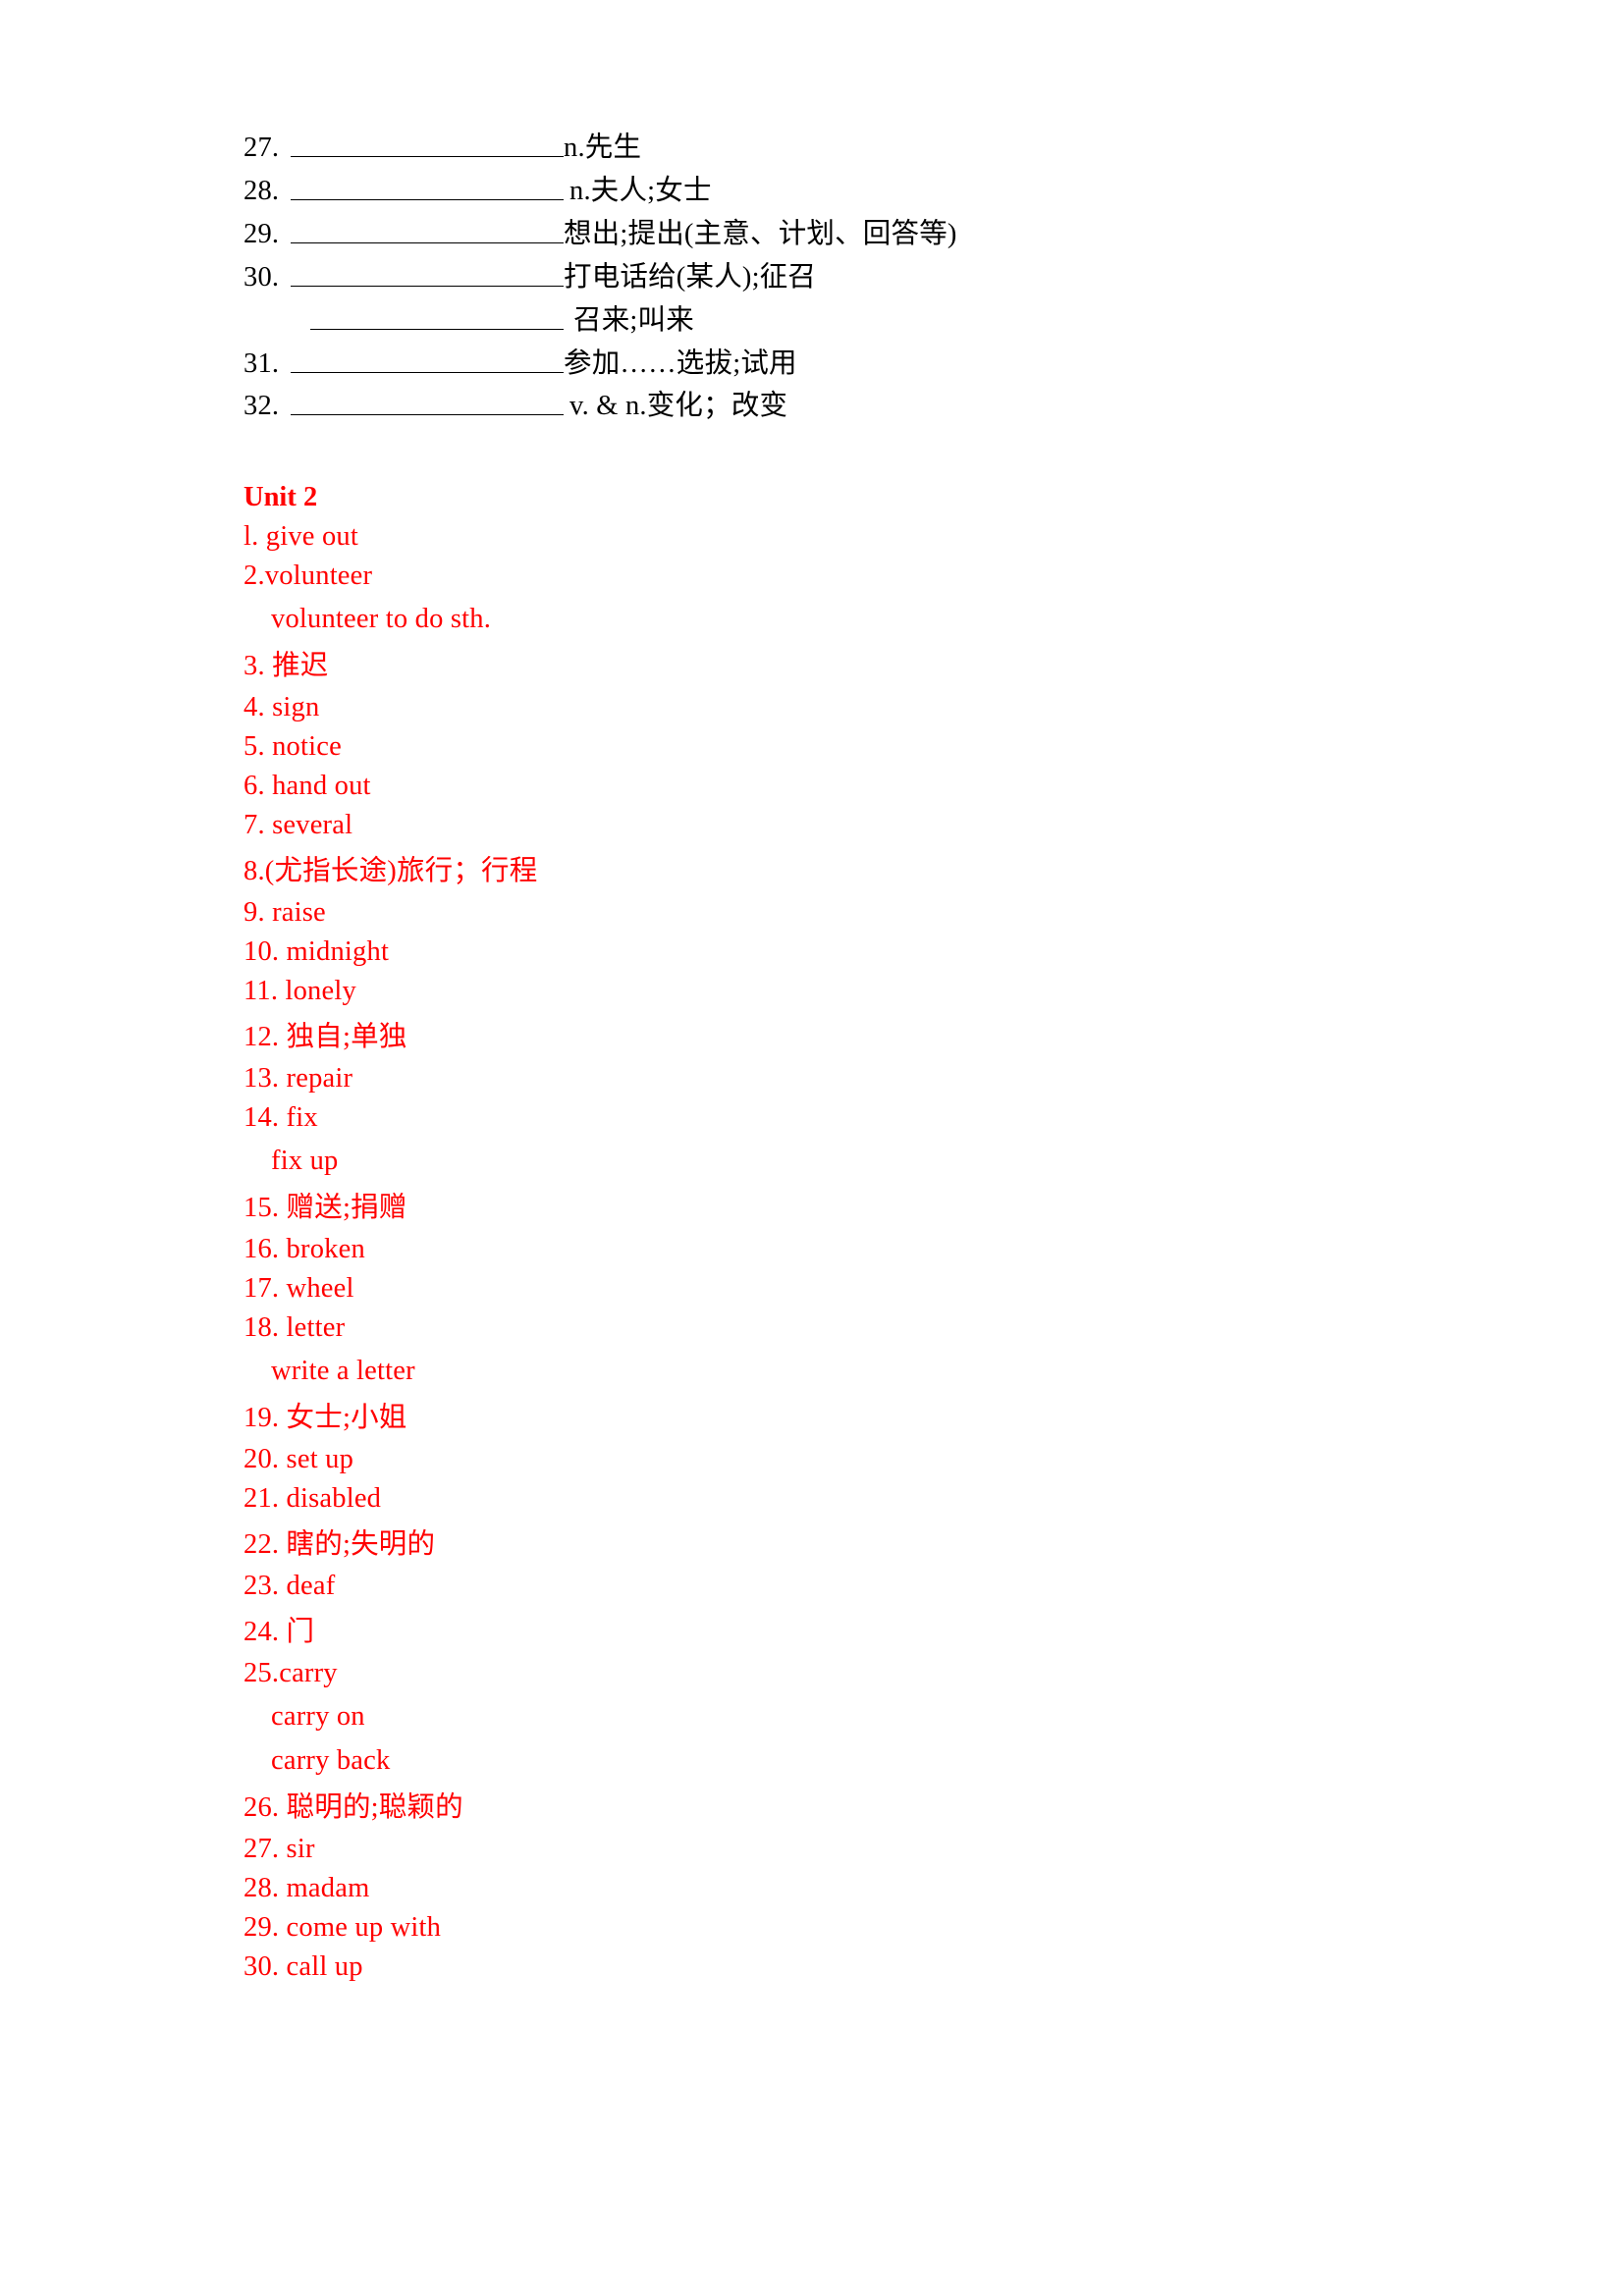  I want to click on definition-text: 想出;提出(主意、计划、回答等), so click(760, 233).